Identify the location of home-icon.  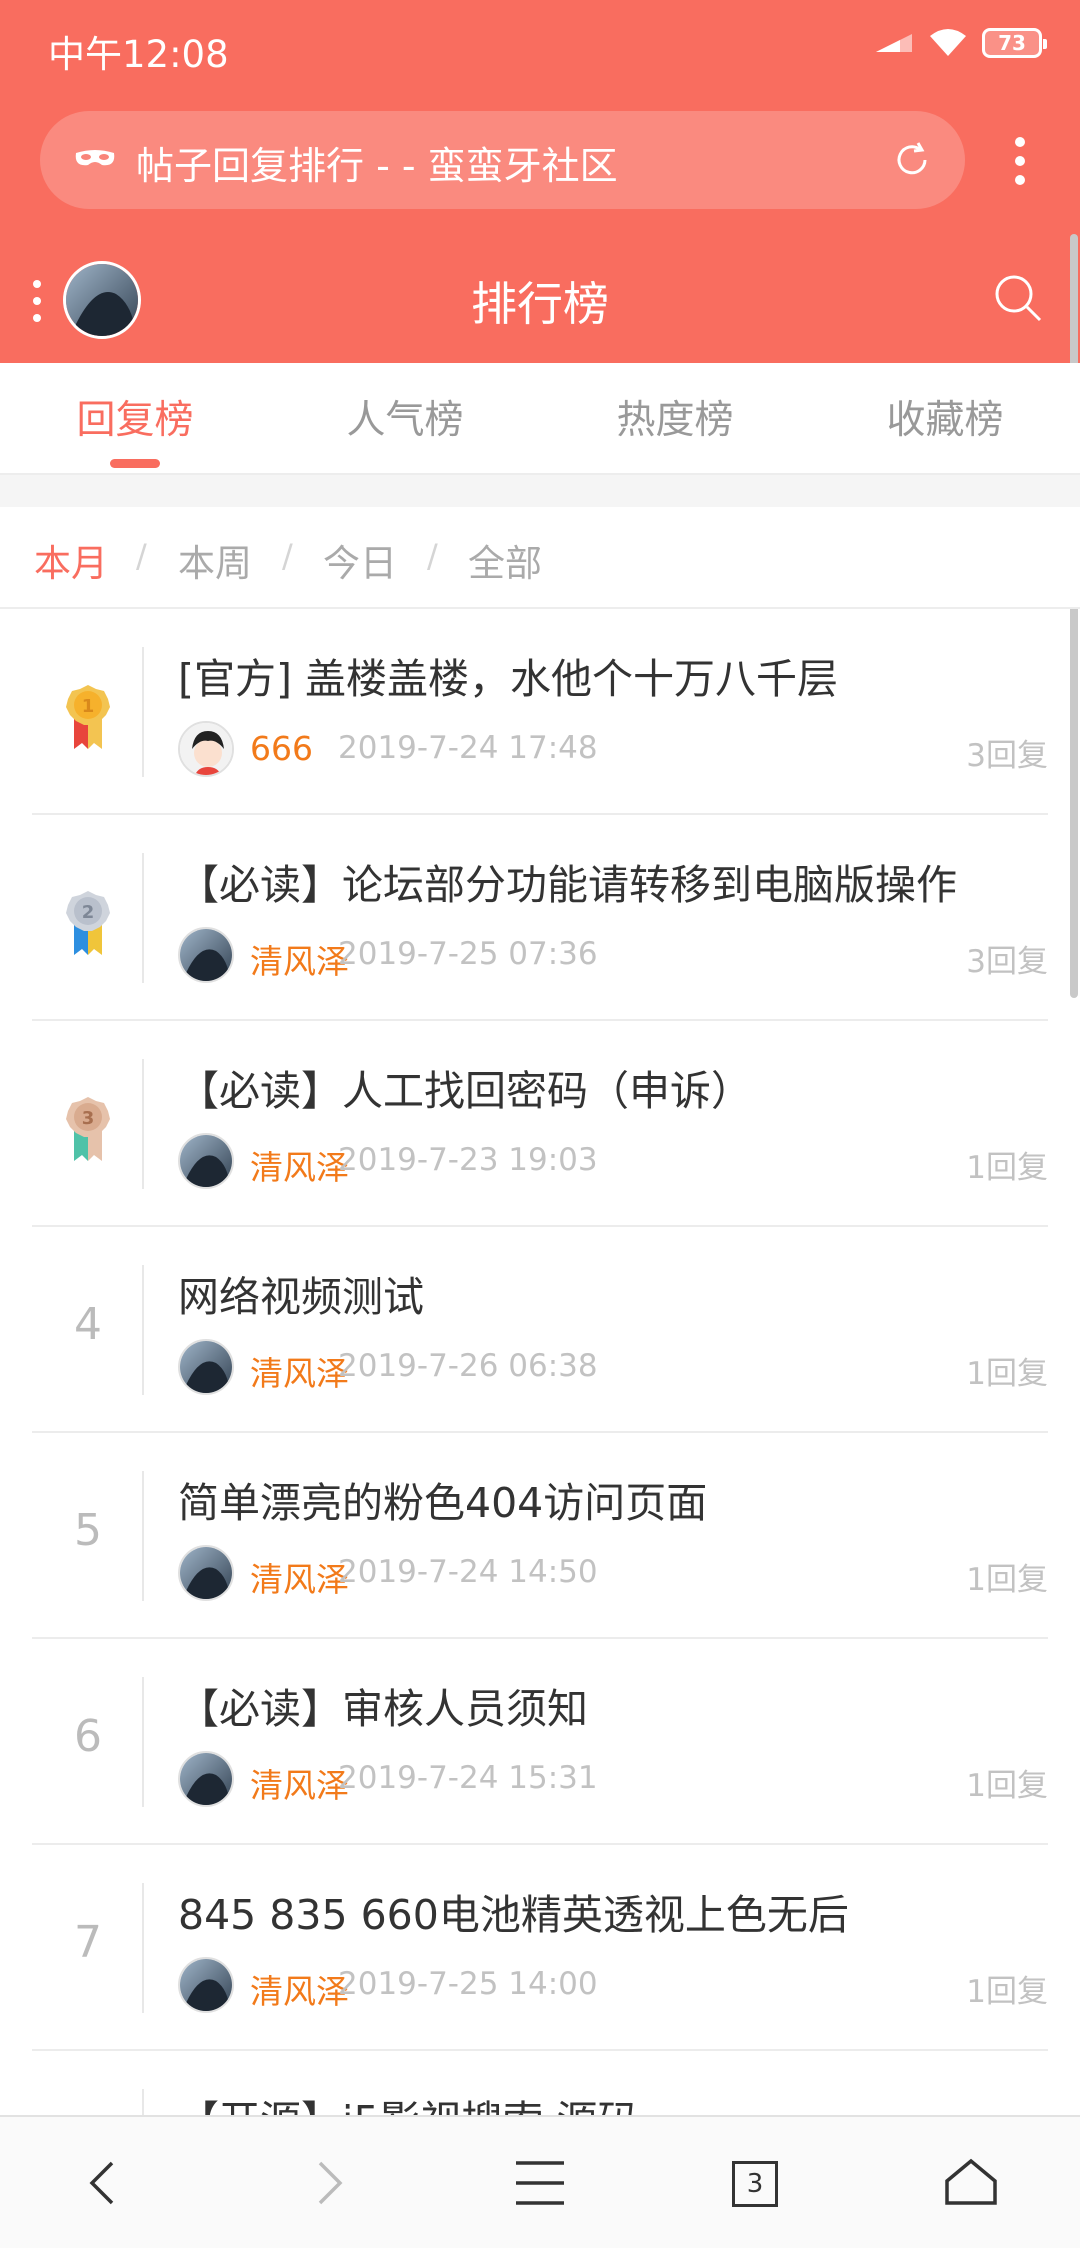
(971, 2183).